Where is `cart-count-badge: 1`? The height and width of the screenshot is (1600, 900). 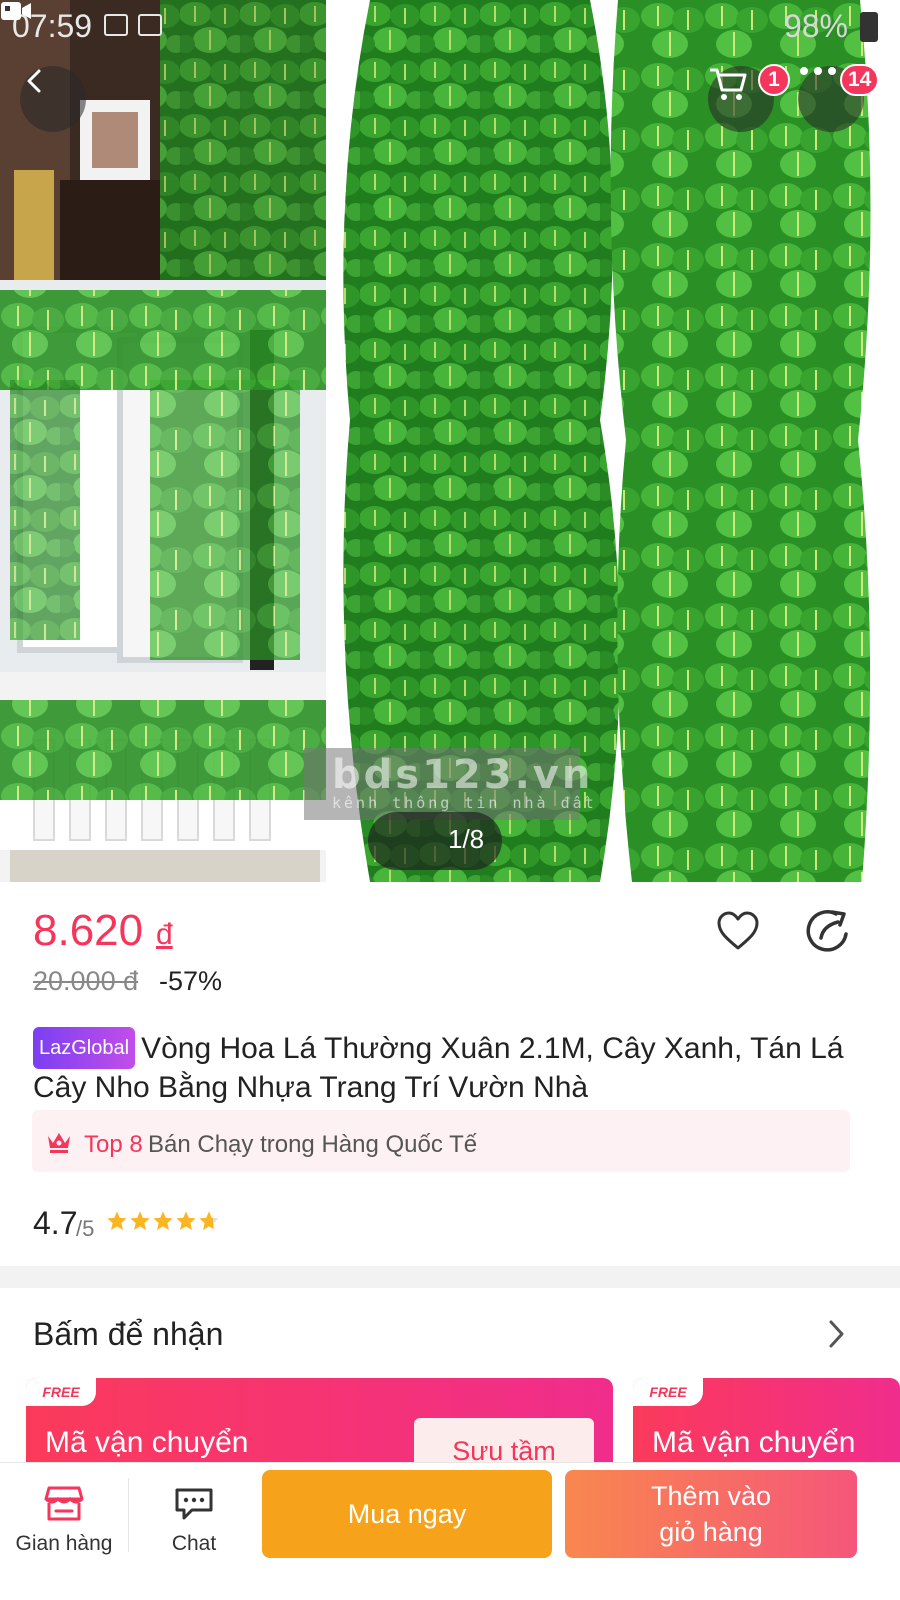 cart-count-badge: 1 is located at coordinates (774, 80).